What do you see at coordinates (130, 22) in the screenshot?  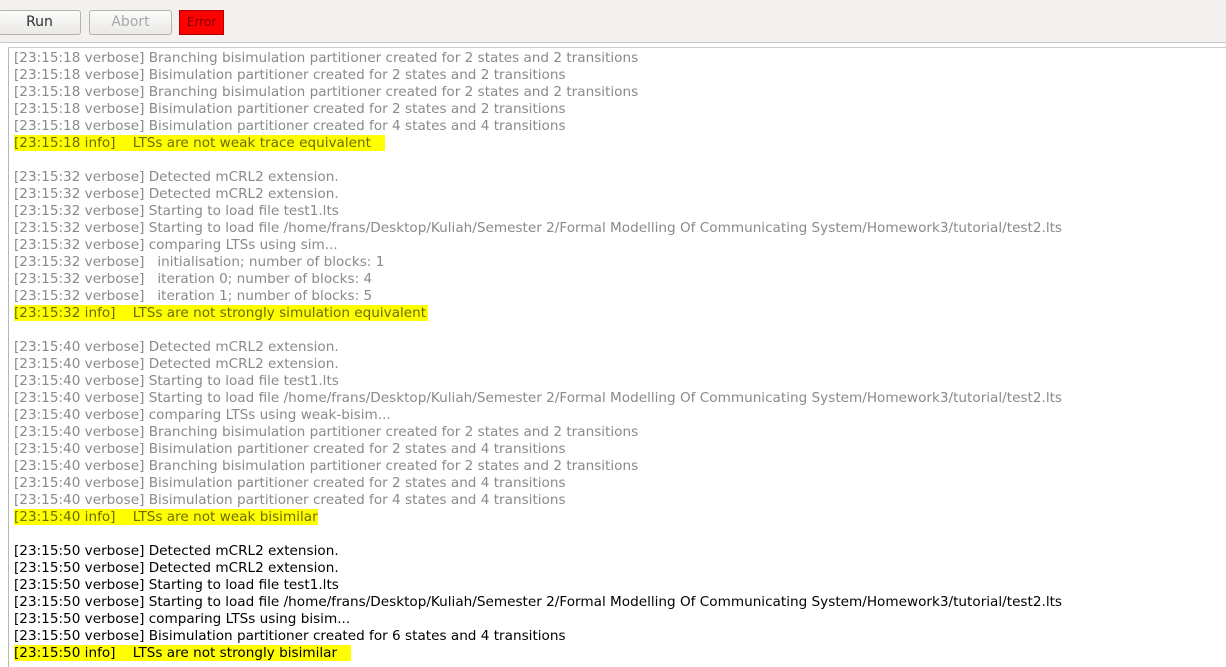 I see `abort-button: Abort` at bounding box center [130, 22].